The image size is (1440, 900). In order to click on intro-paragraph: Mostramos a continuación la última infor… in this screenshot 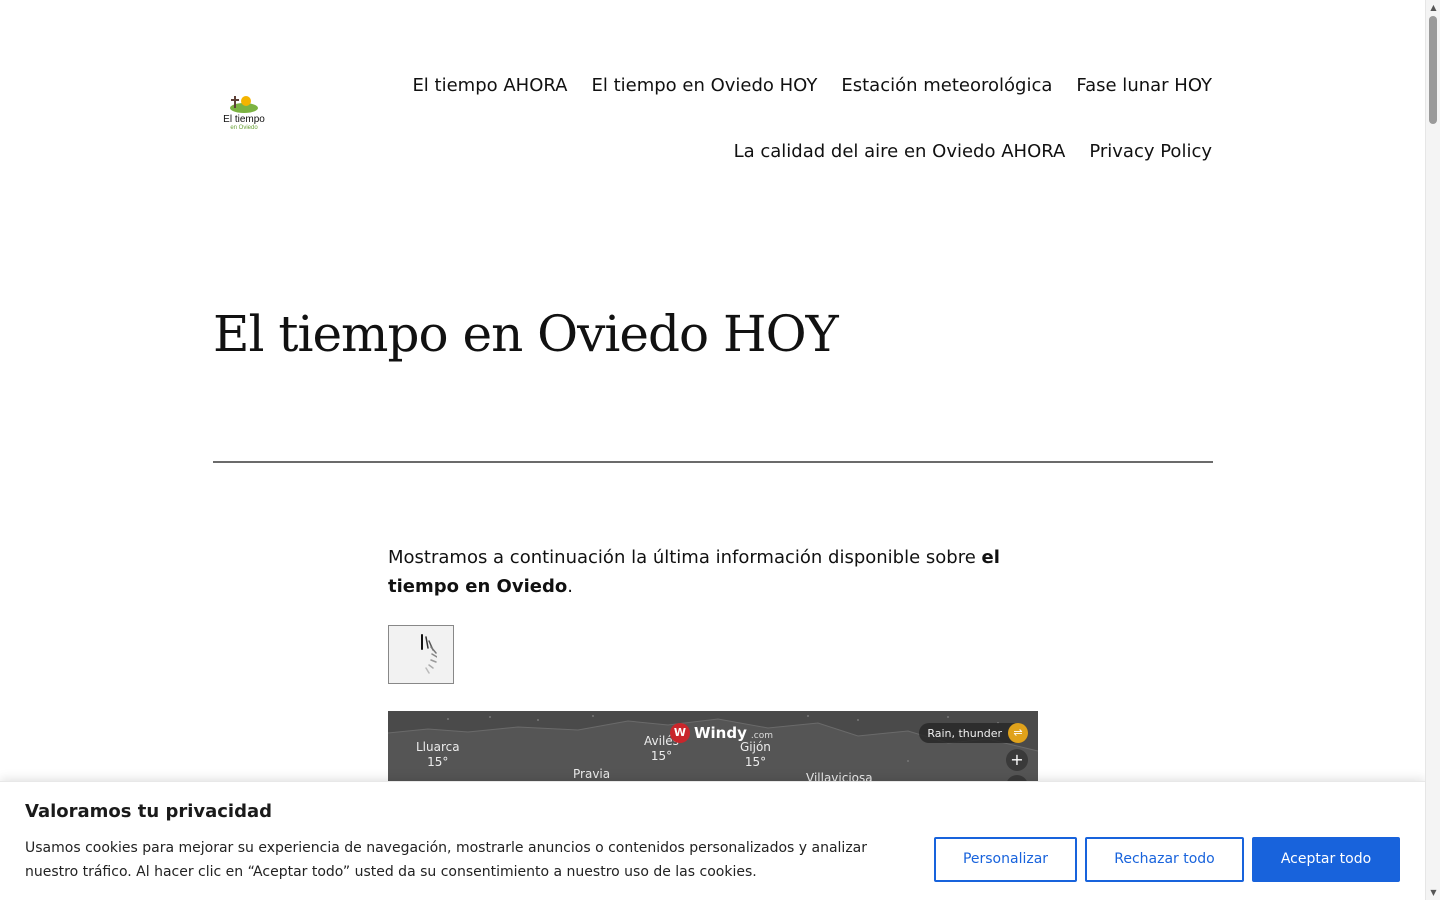, I will do `click(713, 572)`.